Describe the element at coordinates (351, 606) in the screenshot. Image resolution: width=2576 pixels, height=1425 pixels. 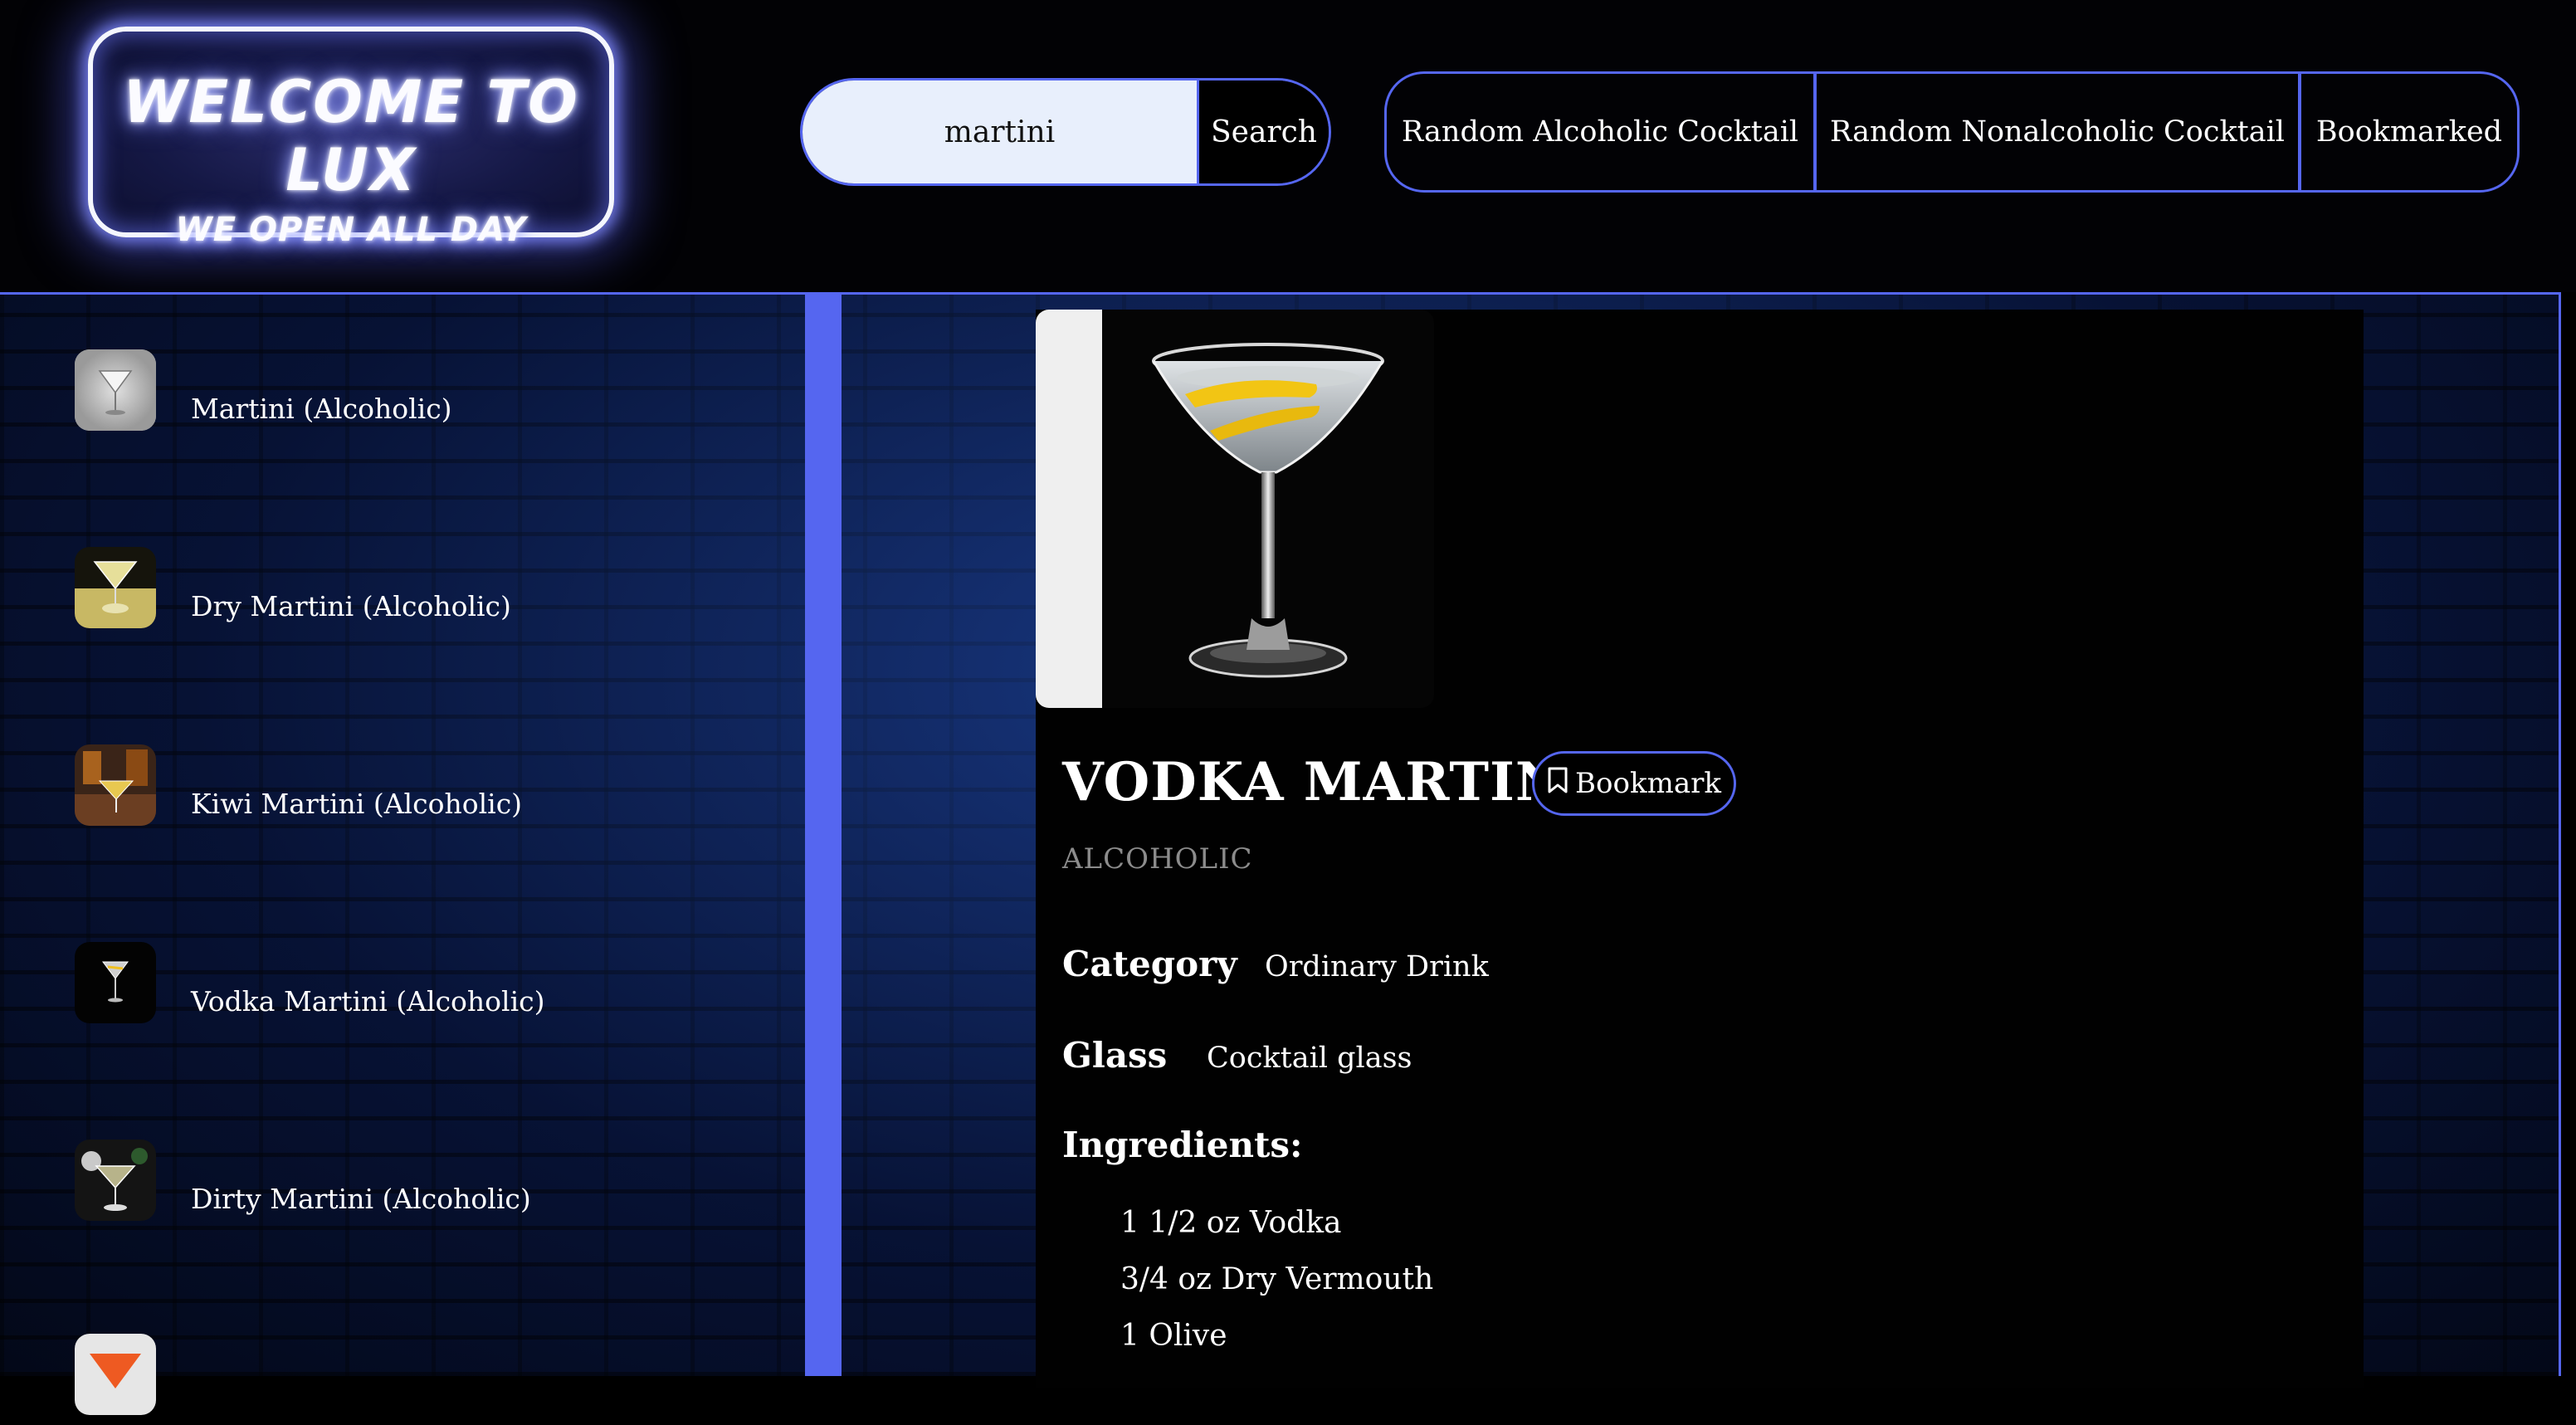
I see `result-label: Dry Martini (Alcoholic)` at that location.